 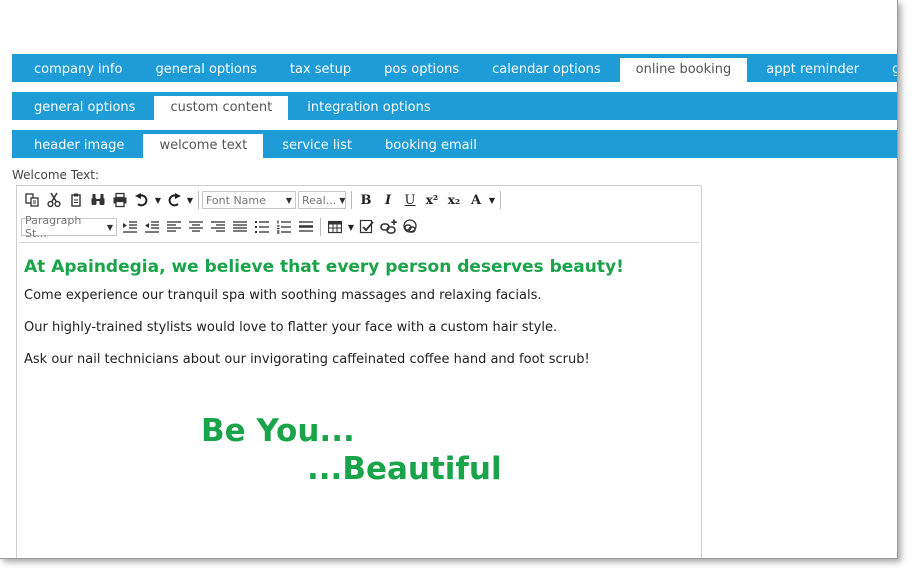 What do you see at coordinates (546, 70) in the screenshot?
I see `tab-calendar-options: calendar options` at bounding box center [546, 70].